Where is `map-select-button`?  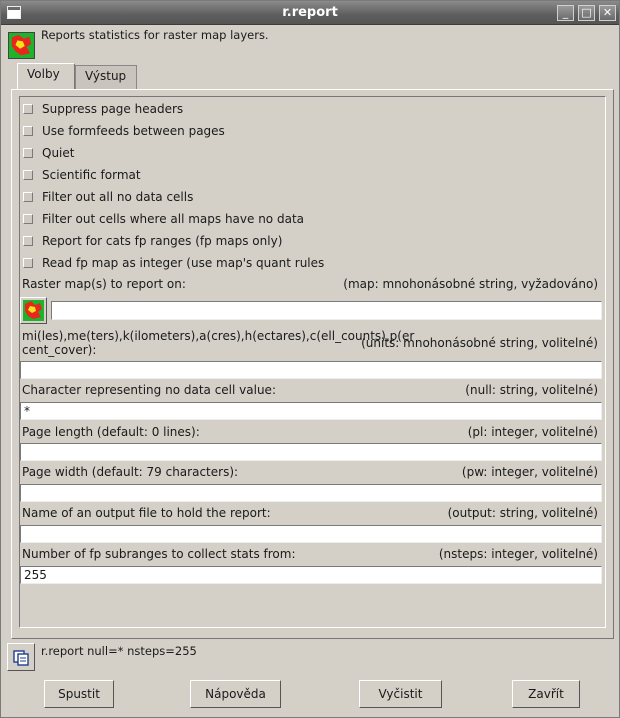 map-select-button is located at coordinates (33, 310).